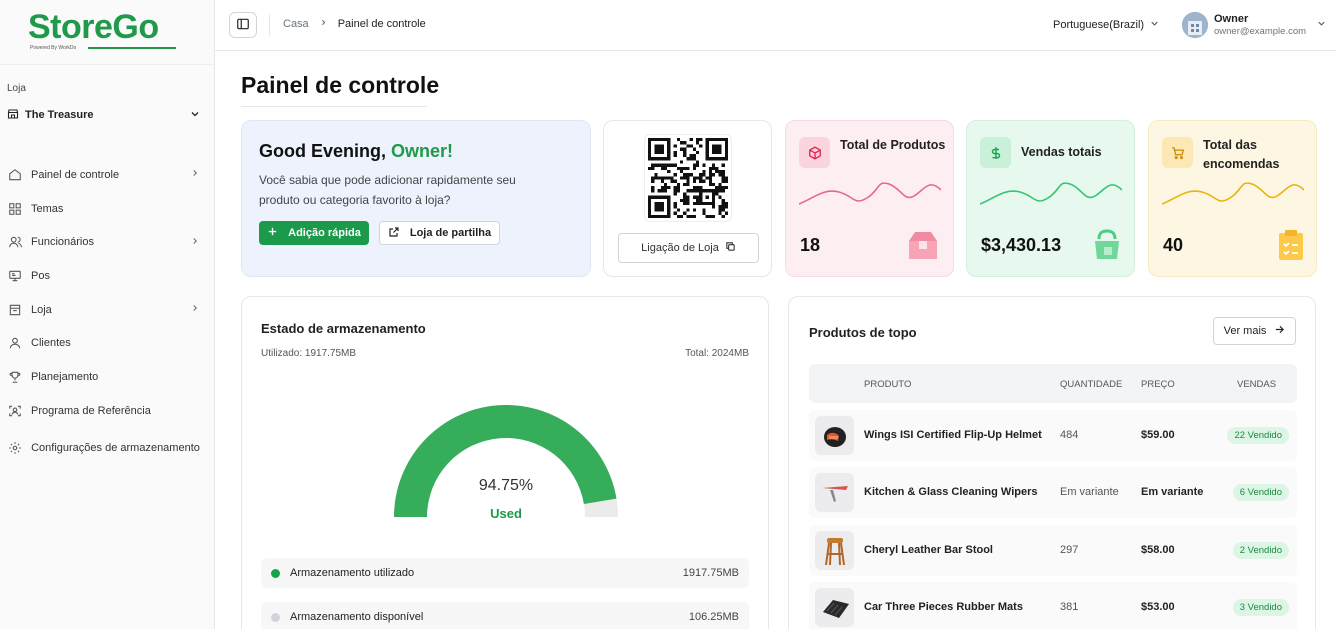 This screenshot has width=1336, height=629. What do you see at coordinates (422, 151) in the screenshot?
I see `greeting-name: Owner!` at bounding box center [422, 151].